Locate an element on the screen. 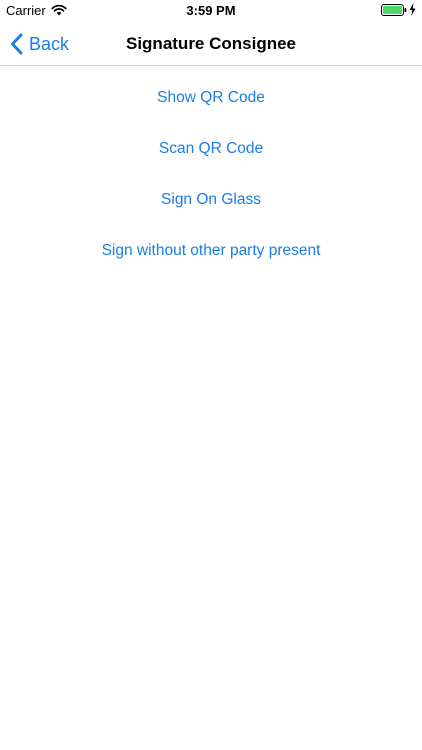 The image size is (422, 750). charging-bolt-icon is located at coordinates (412, 9).